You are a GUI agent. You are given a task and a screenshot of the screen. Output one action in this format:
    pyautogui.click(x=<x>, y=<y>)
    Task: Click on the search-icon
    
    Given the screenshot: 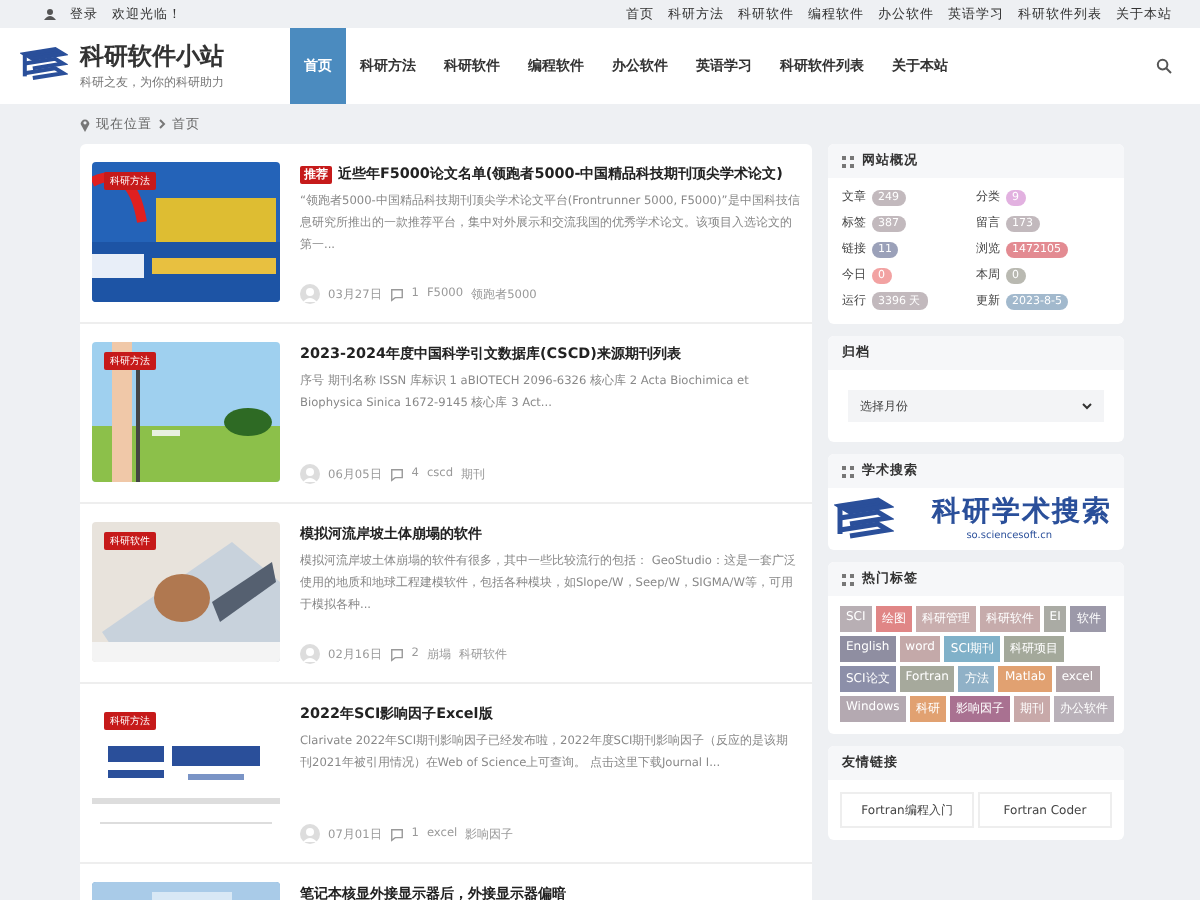 What is the action you would take?
    pyautogui.click(x=1164, y=66)
    